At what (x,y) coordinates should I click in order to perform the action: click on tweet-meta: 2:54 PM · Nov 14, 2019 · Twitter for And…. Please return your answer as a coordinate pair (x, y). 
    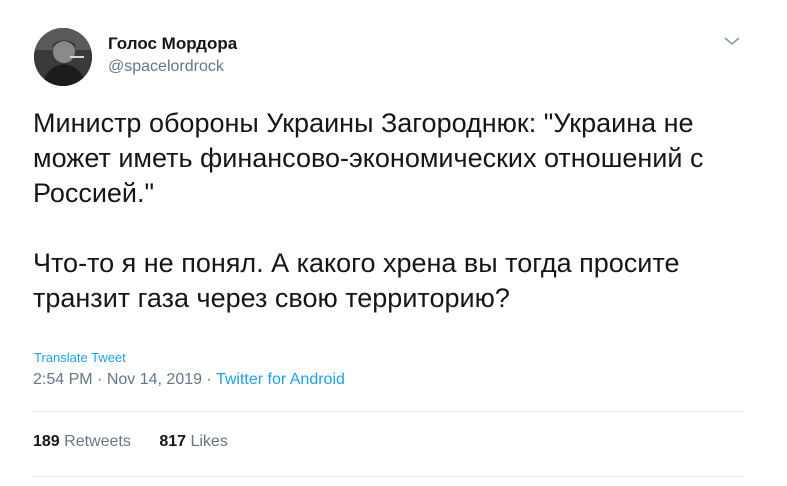
    Looking at the image, I should click on (189, 380).